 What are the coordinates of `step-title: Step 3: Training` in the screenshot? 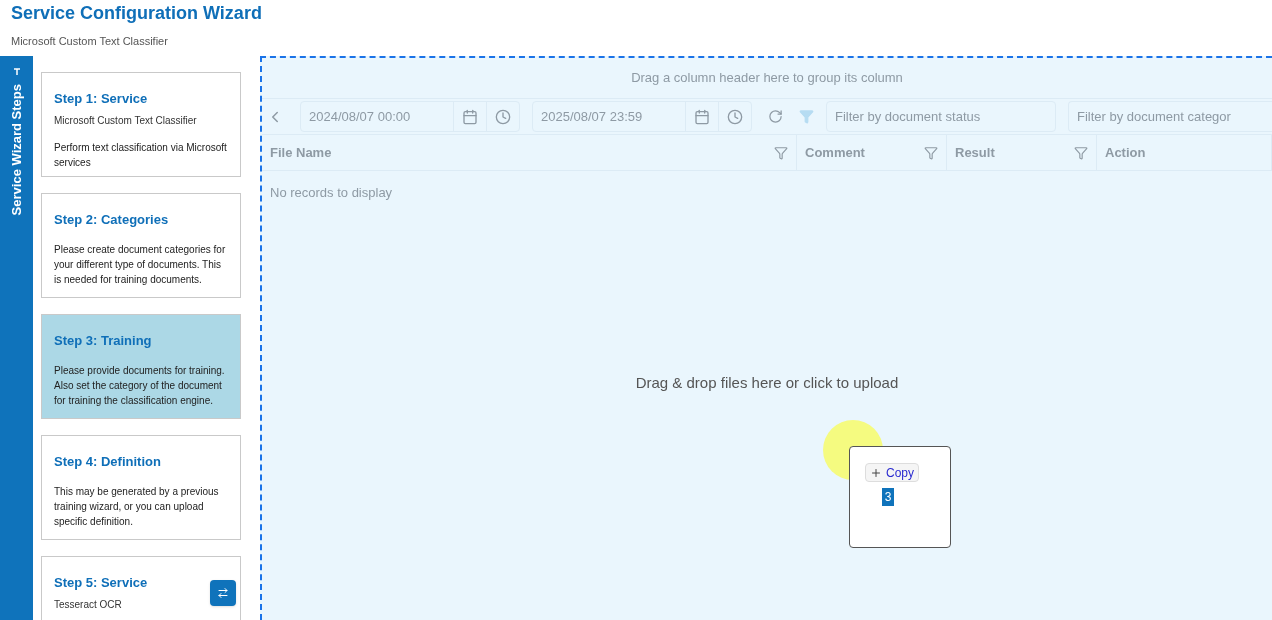 It's located at (103, 341).